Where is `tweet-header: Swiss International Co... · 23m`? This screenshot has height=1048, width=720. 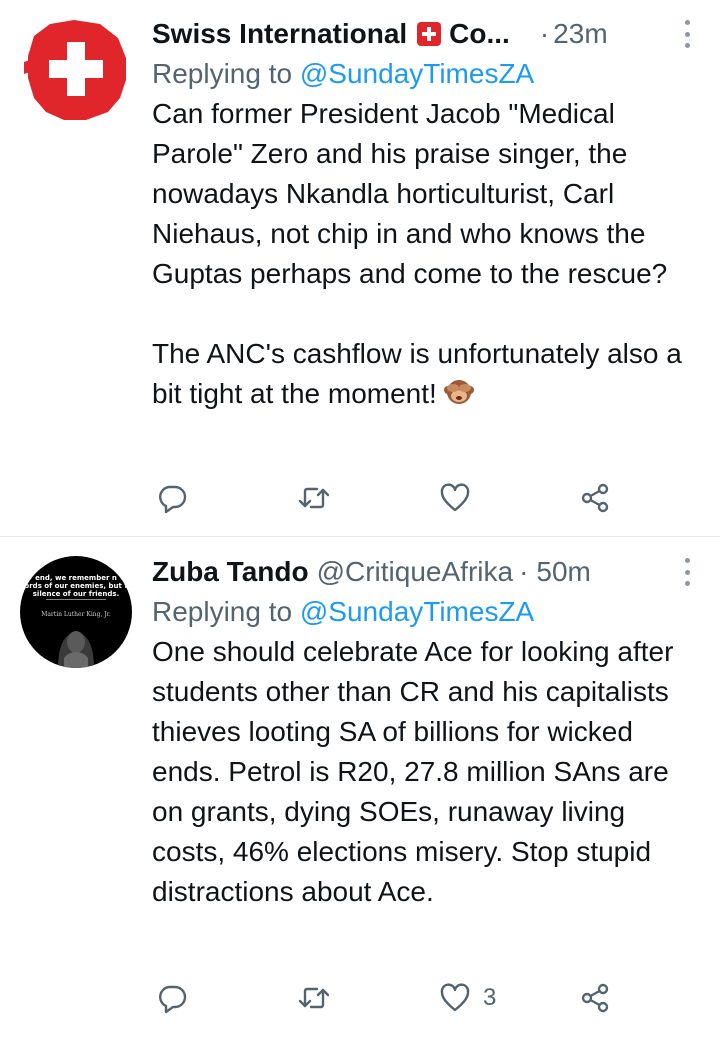 tweet-header: Swiss International Co... · 23m is located at coordinates (428, 34).